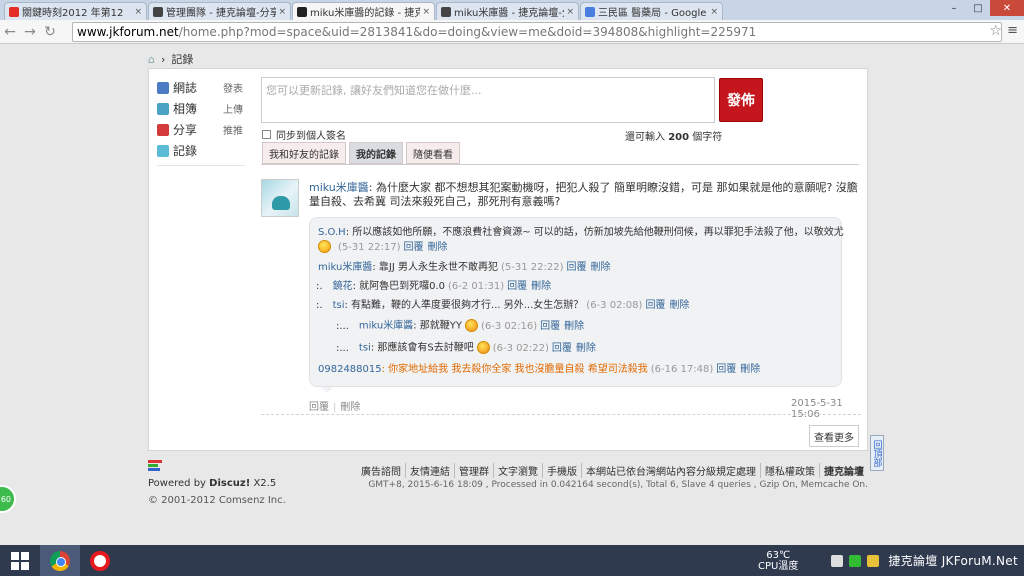 This screenshot has height=576, width=1024. Describe the element at coordinates (219, 11) in the screenshot. I see `browser-tab: 管理團隊 - 捷克論壇-分享 ×` at that location.